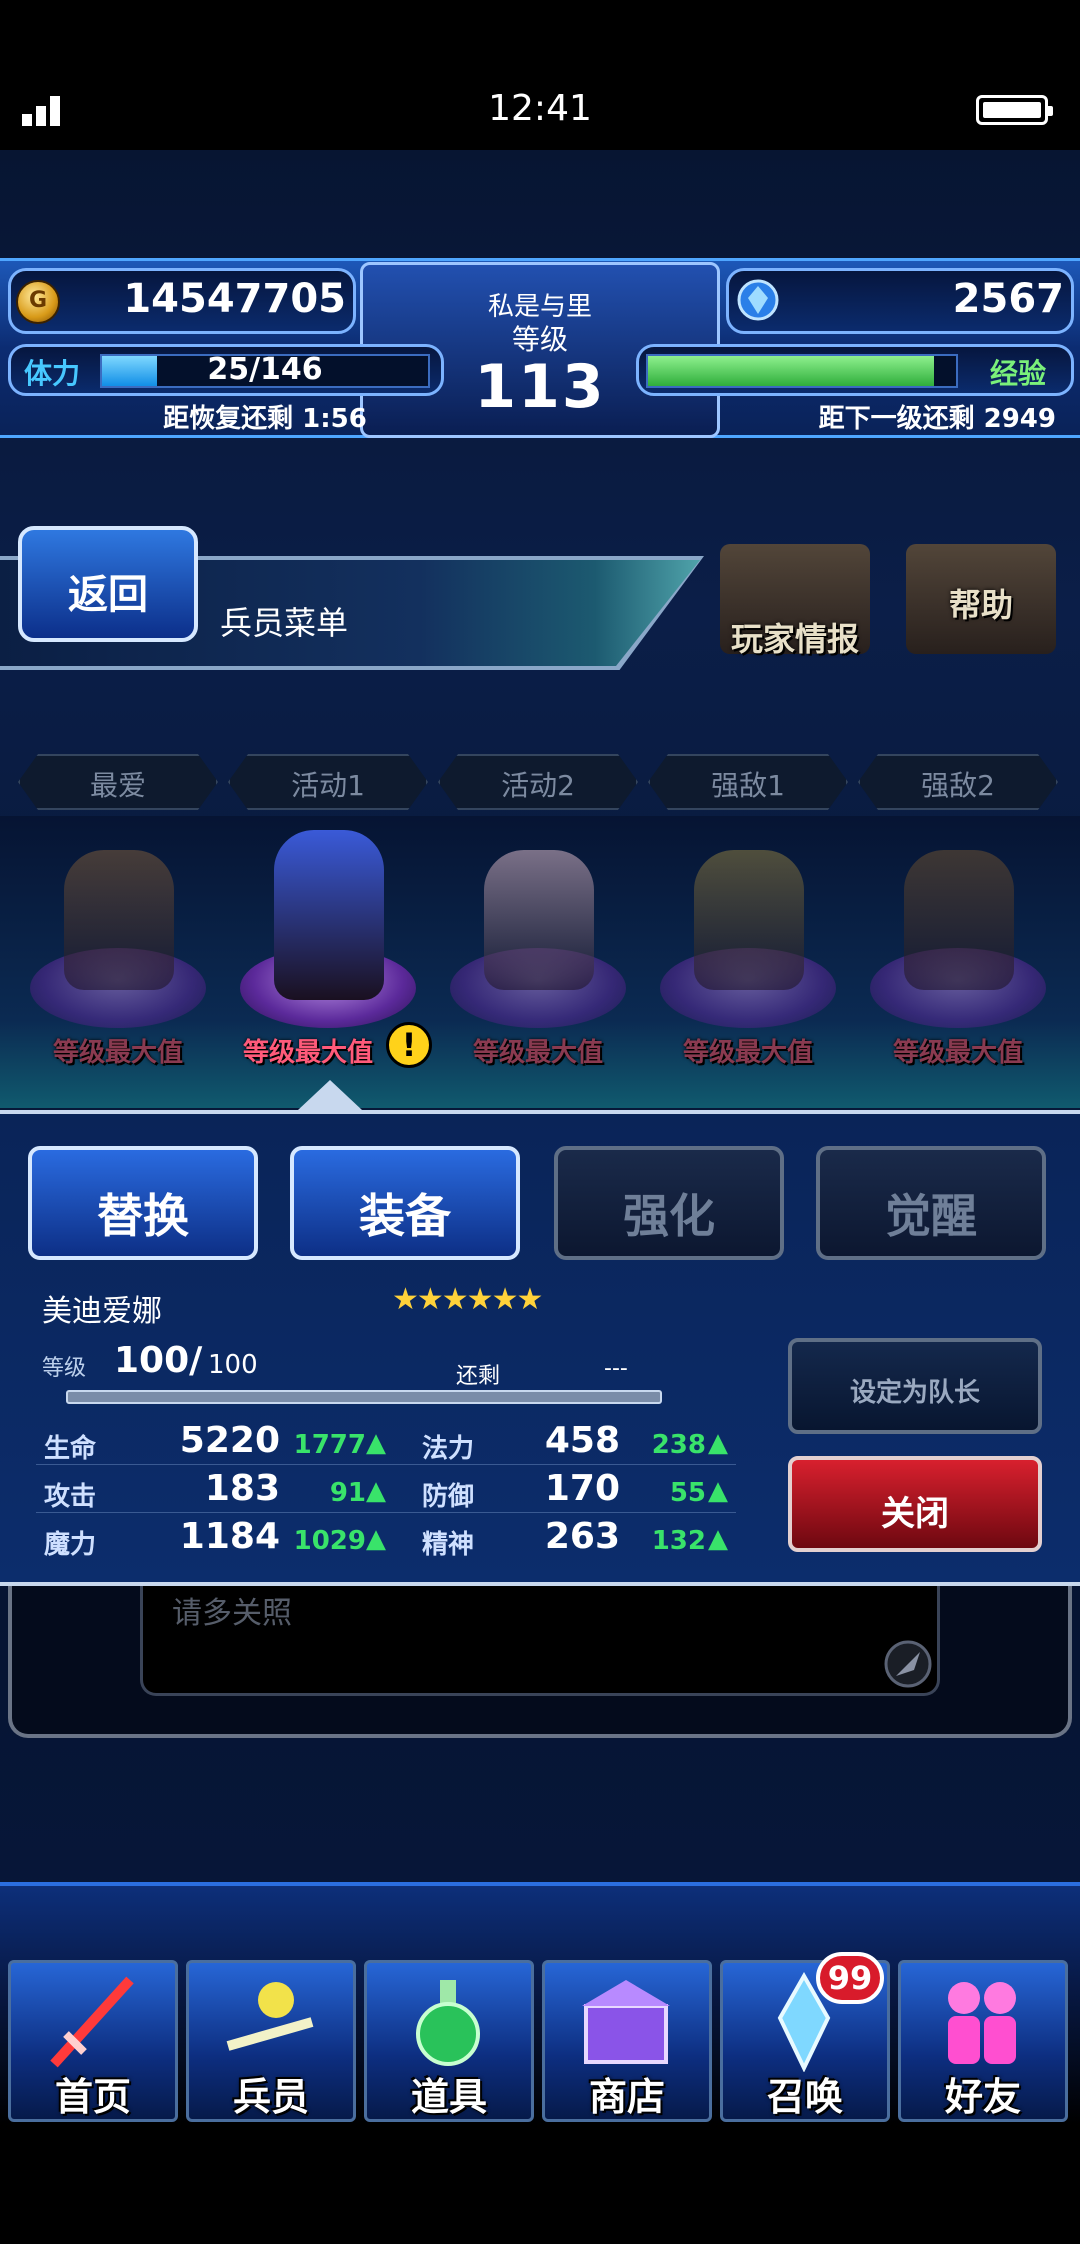 The height and width of the screenshot is (2244, 1080). Describe the element at coordinates (1018, 373) in the screenshot. I see `exp-label: 经验` at that location.